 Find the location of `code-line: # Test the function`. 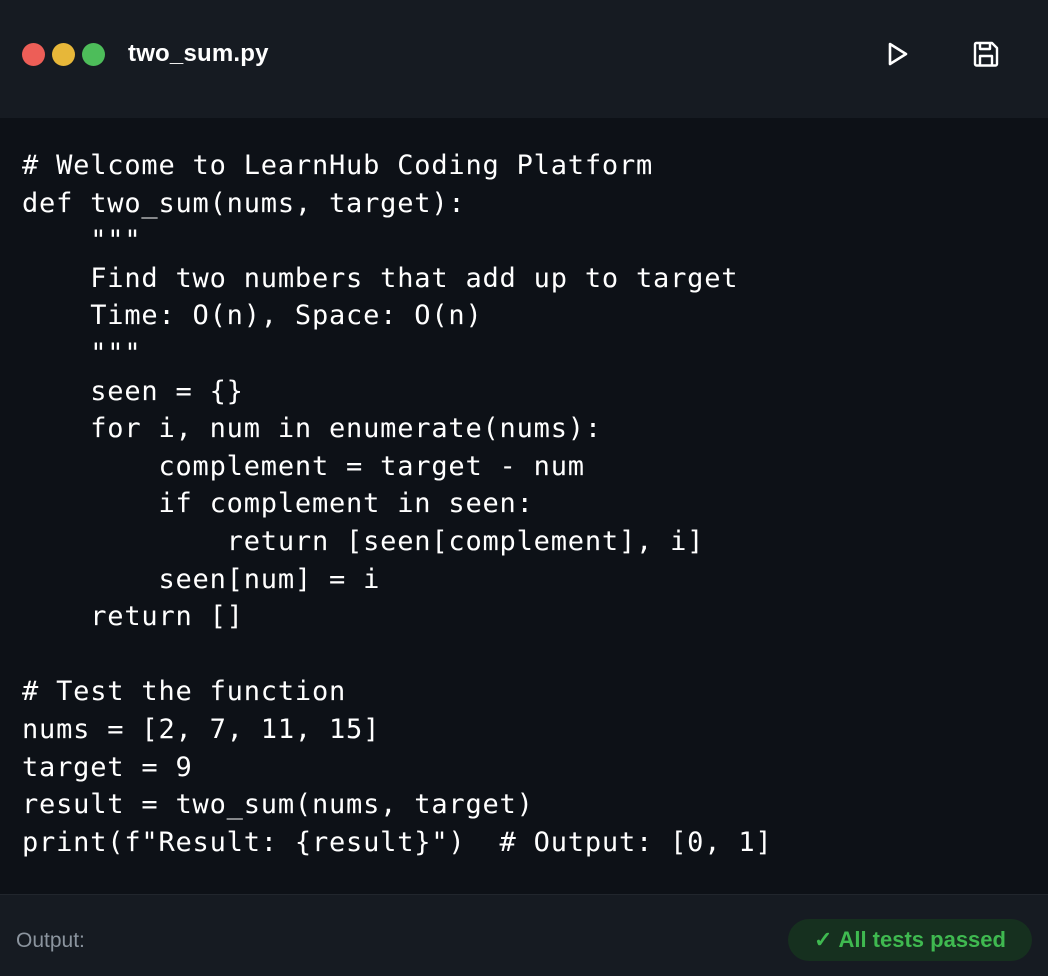

code-line: # Test the function is located at coordinates (524, 692).